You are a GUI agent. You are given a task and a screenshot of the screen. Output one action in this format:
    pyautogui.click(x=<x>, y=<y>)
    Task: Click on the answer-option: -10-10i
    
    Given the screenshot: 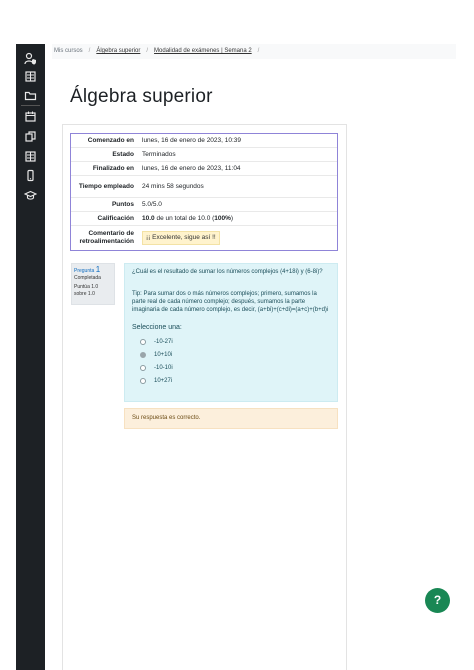 What is the action you would take?
    pyautogui.click(x=231, y=367)
    